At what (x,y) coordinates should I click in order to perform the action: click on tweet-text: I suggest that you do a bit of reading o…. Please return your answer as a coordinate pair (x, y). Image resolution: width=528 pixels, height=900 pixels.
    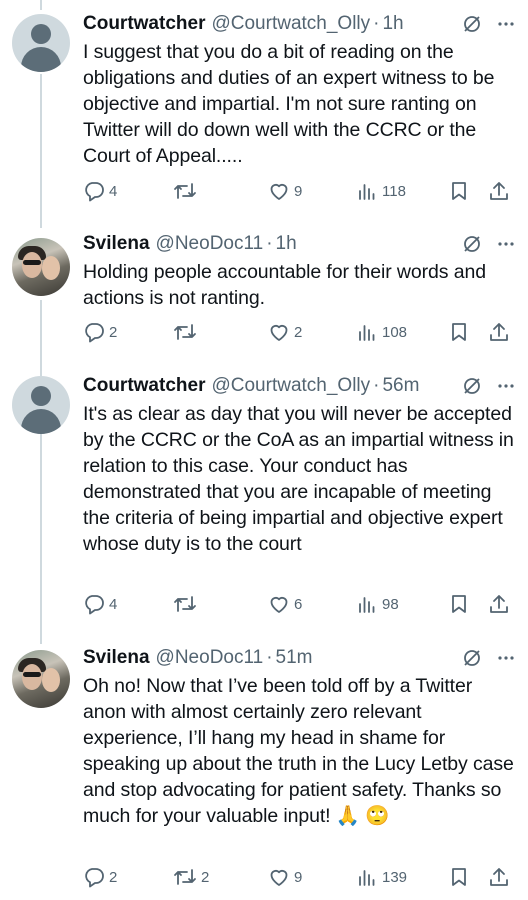
    Looking at the image, I should click on (289, 104).